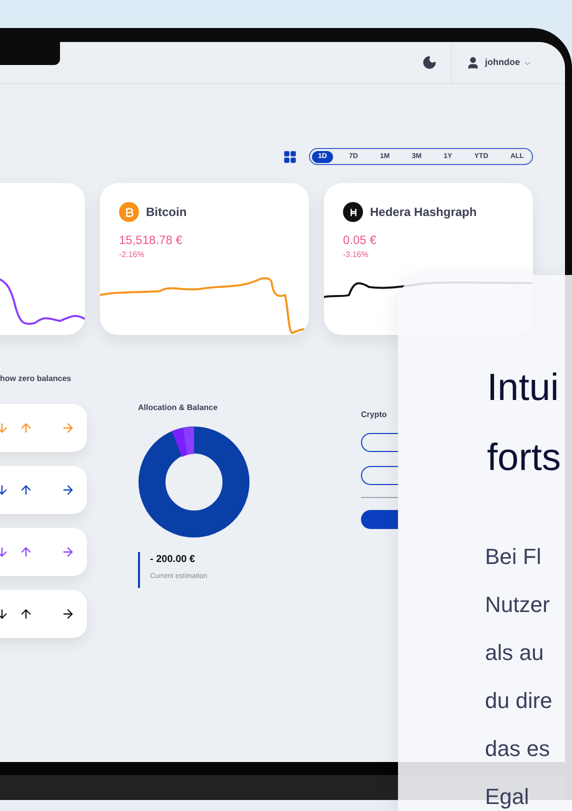  What do you see at coordinates (423, 212) in the screenshot?
I see `asset-name: Hedera Hashgraph` at bounding box center [423, 212].